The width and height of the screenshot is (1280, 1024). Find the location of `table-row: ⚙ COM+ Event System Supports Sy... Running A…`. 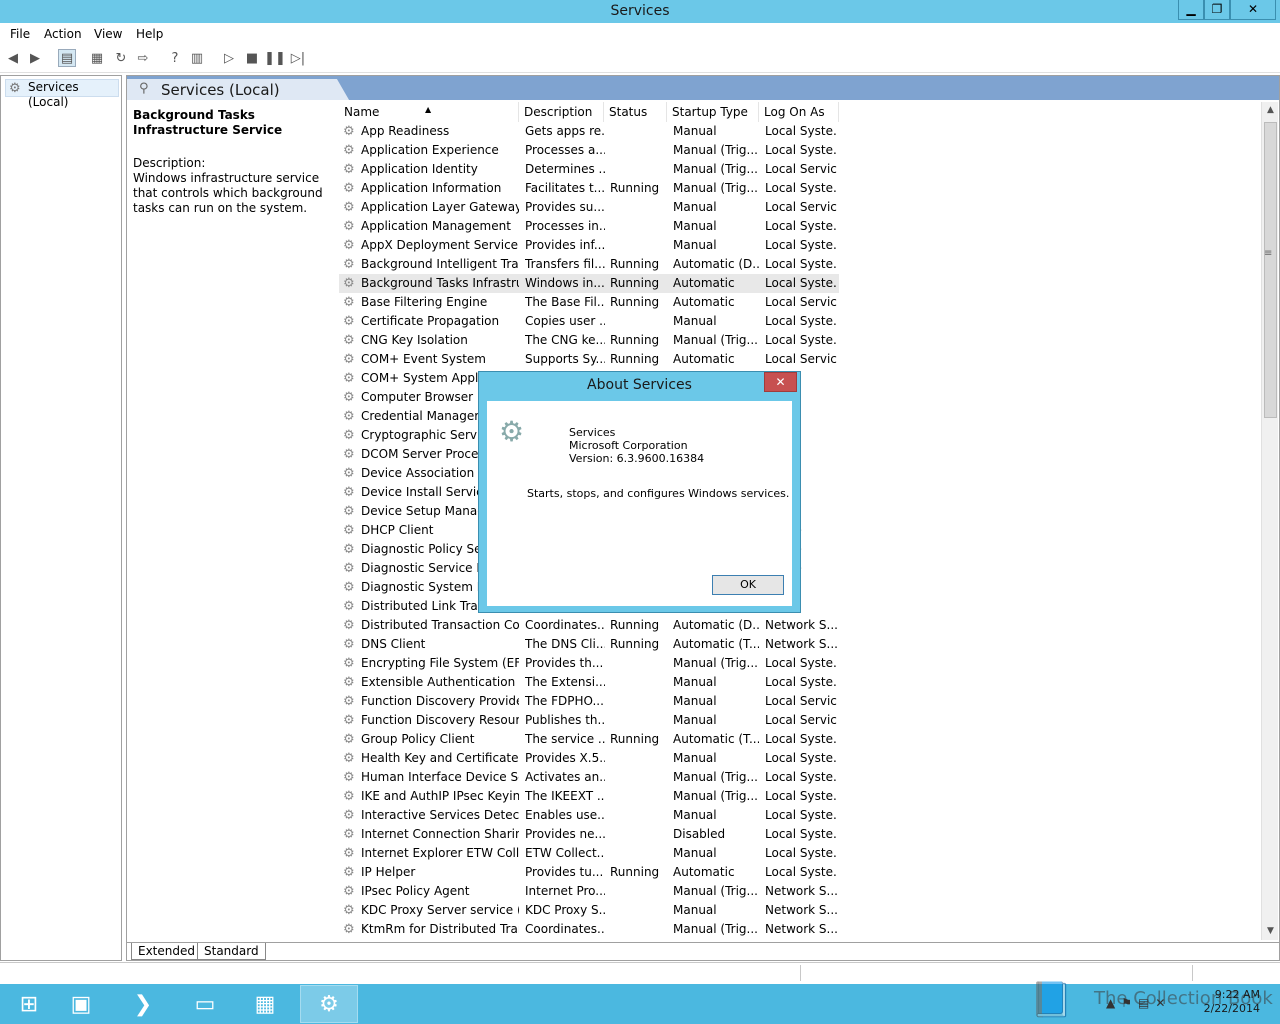

table-row: ⚙ COM+ Event System Supports Sy... Running A… is located at coordinates (799, 359).